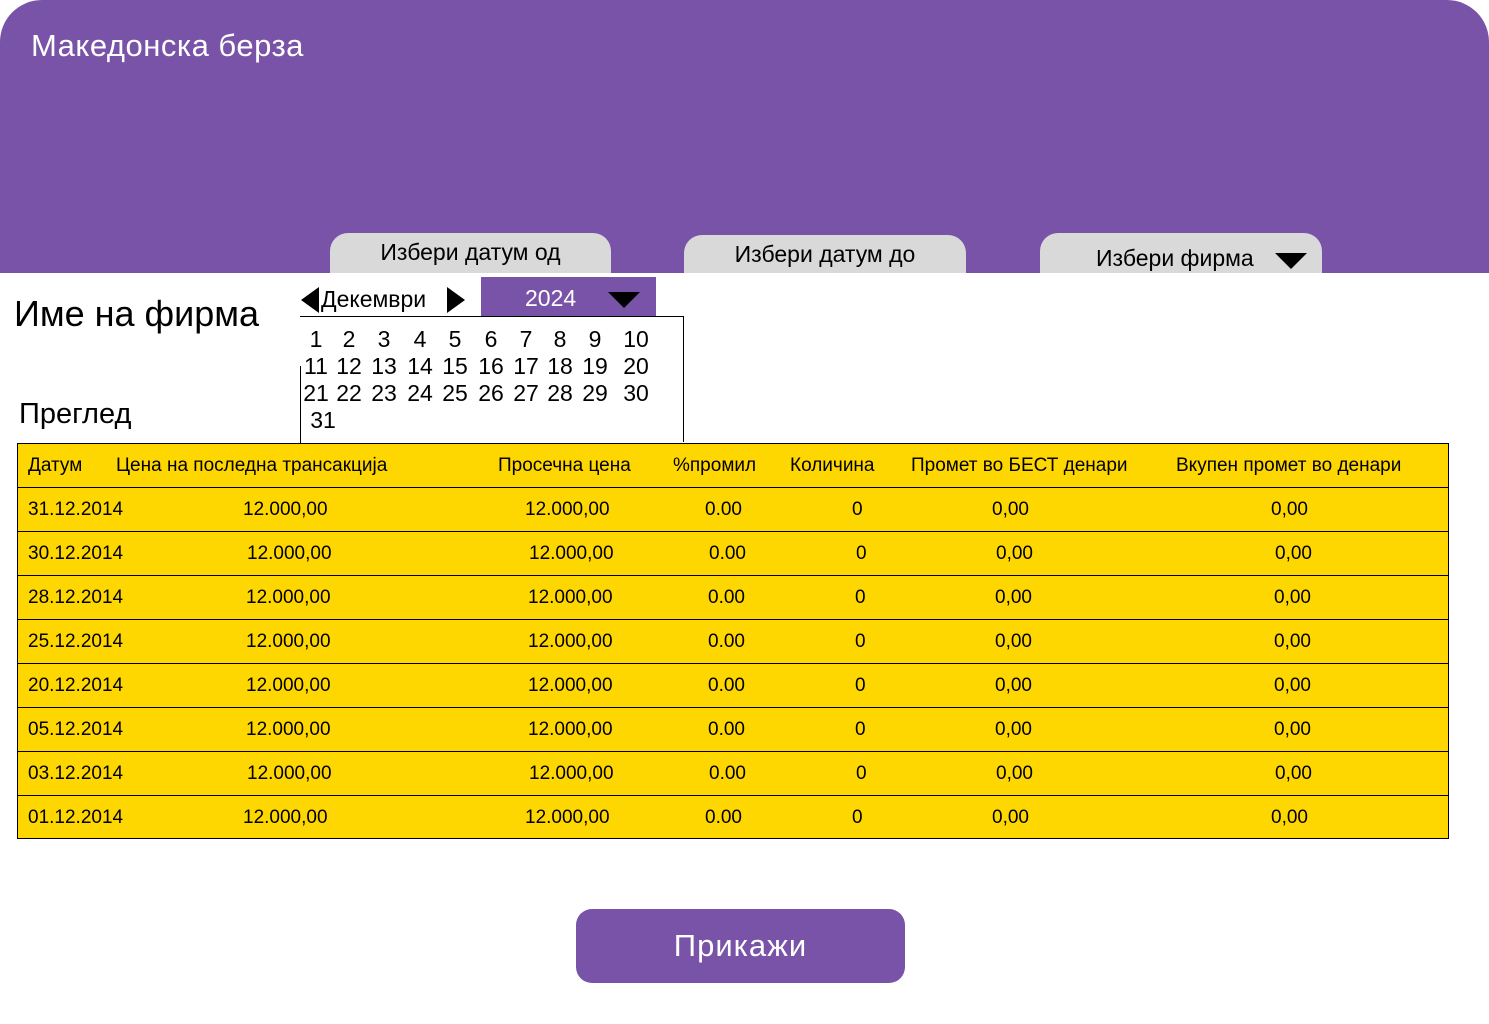  I want to click on table-cell: 30.12.2014, so click(76, 553).